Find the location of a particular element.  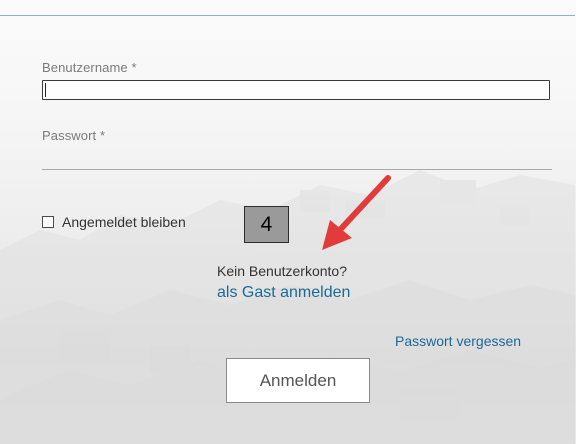

remember-me-checkbox: Angemeldet bleiben is located at coordinates (114, 222).